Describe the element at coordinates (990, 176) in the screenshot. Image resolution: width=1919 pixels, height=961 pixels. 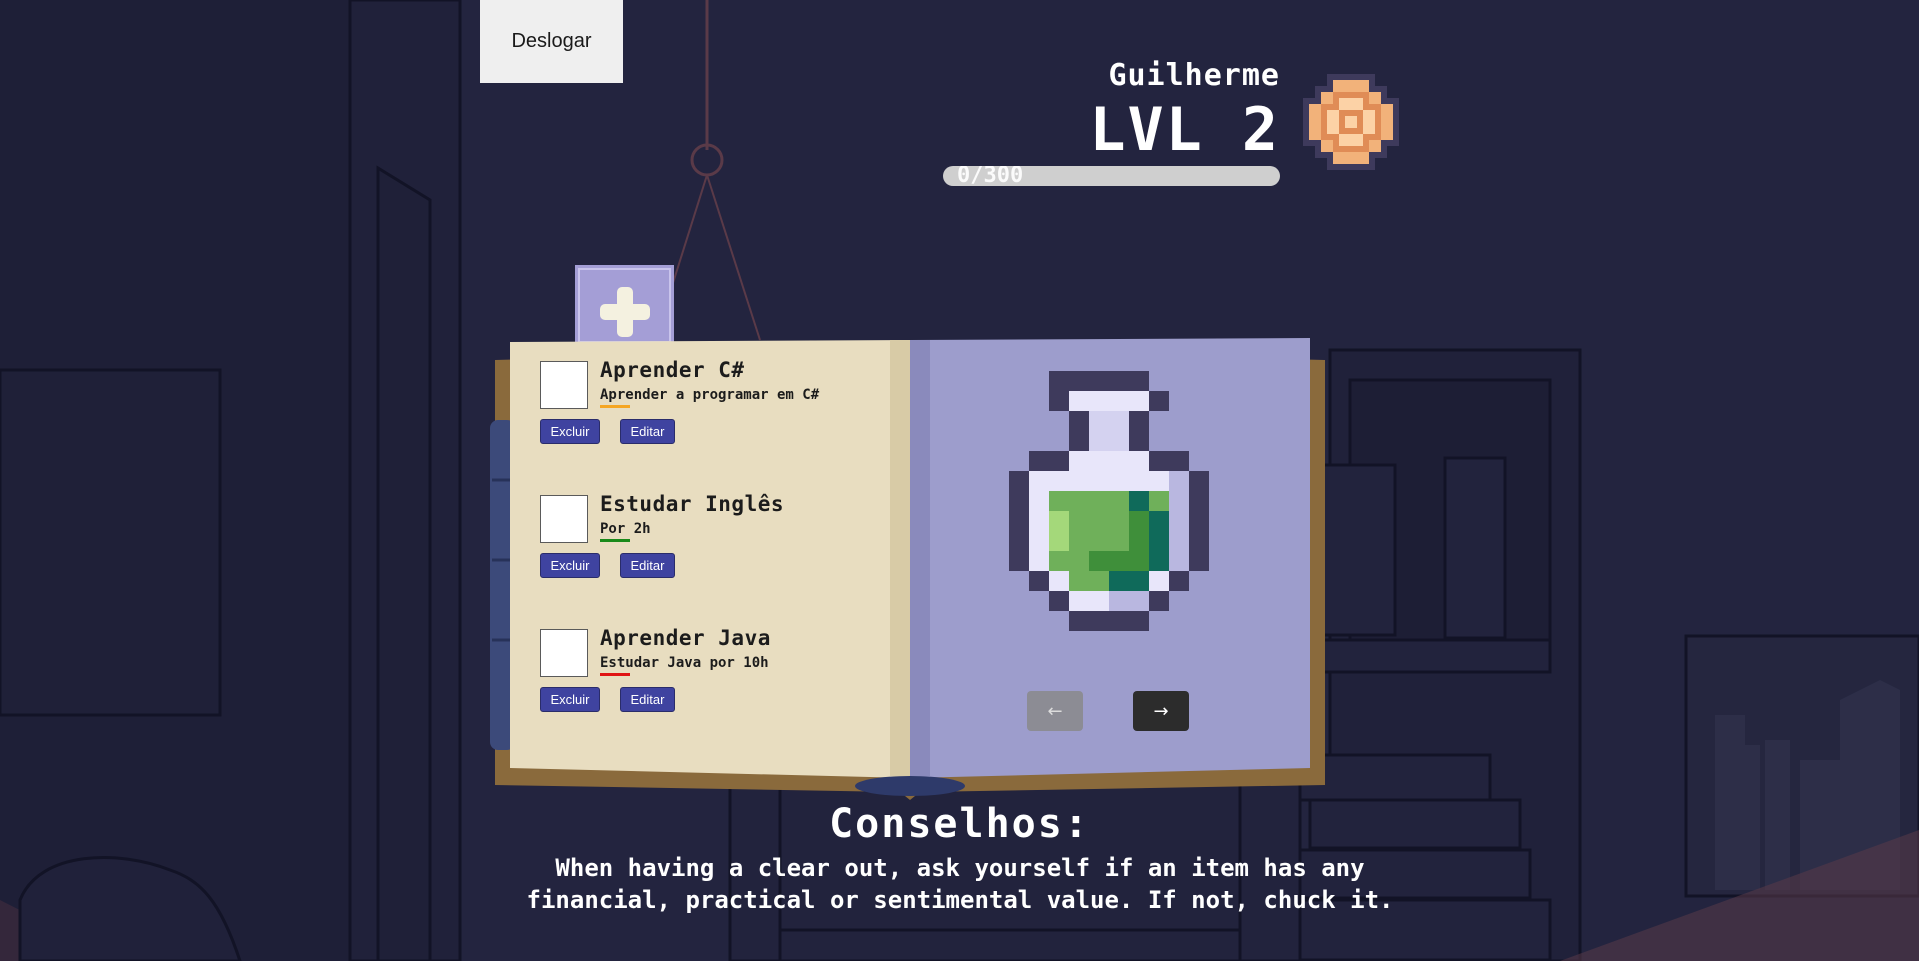
I see `xp-text: 0/300` at that location.